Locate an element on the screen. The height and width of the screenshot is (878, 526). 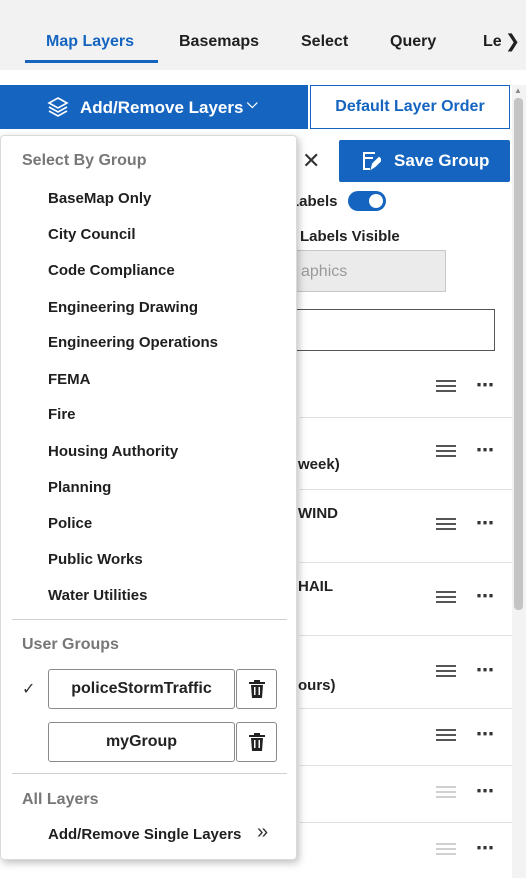
group-item-public-works: Public Works is located at coordinates (95, 559).